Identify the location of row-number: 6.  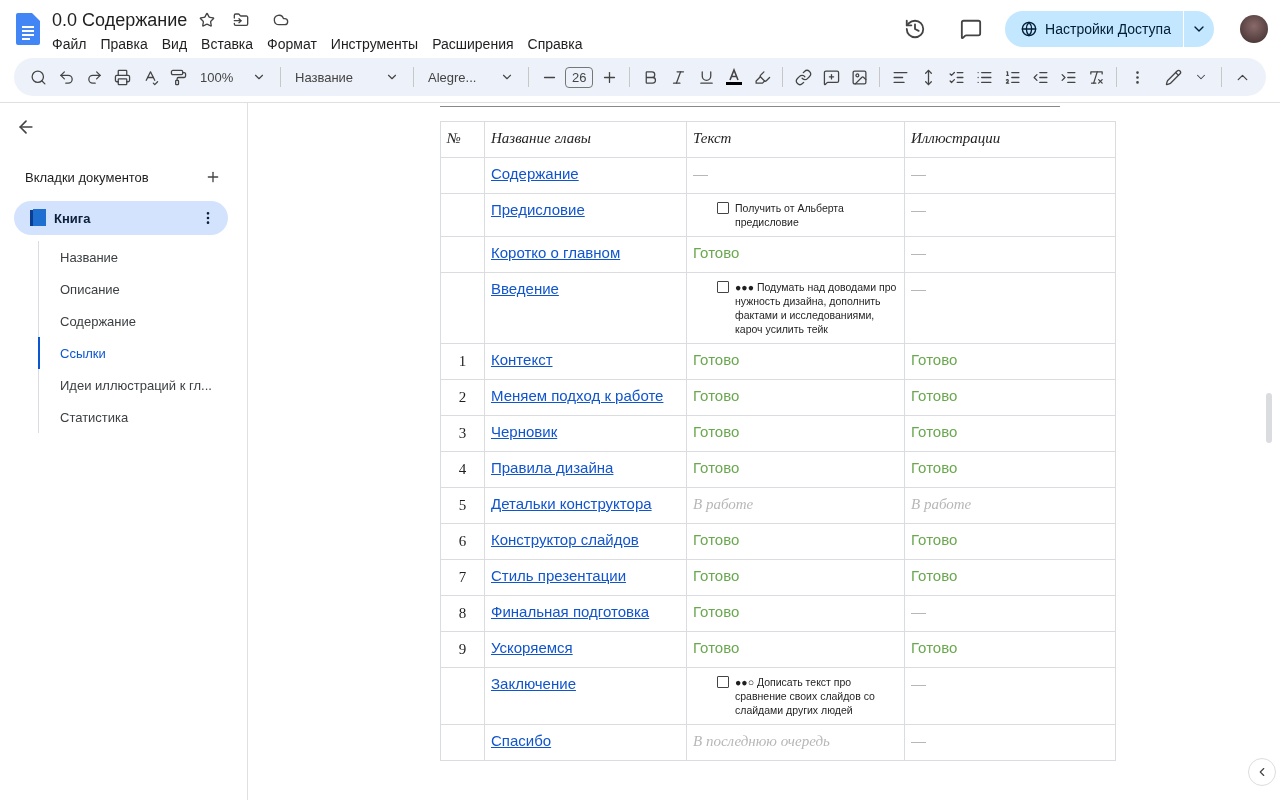
(462, 541).